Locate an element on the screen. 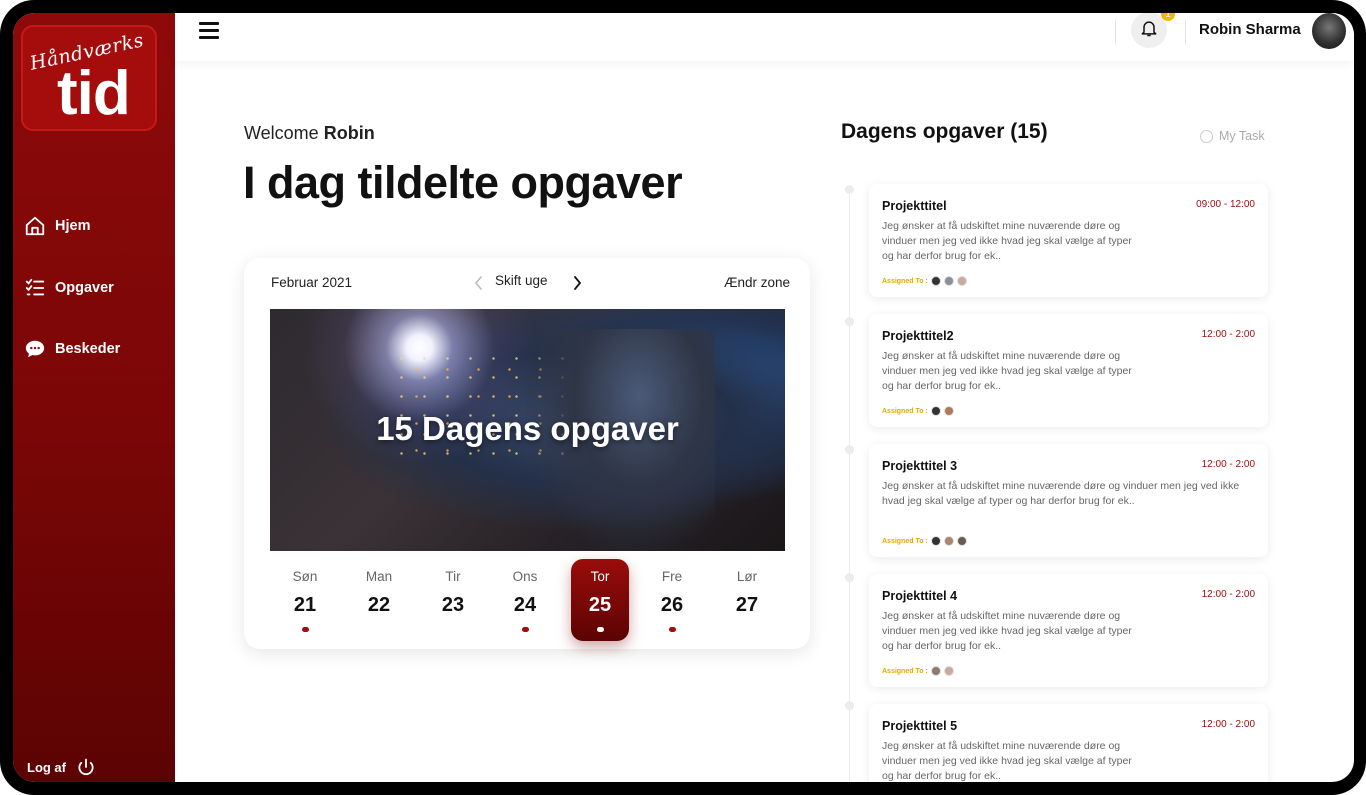  day-name: Fre is located at coordinates (672, 576).